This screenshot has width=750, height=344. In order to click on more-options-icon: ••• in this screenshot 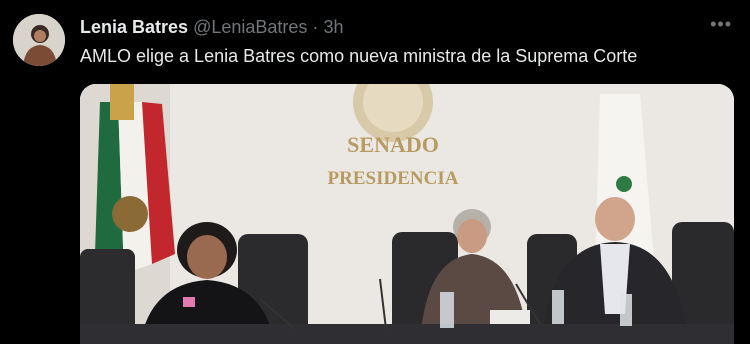, I will do `click(721, 24)`.